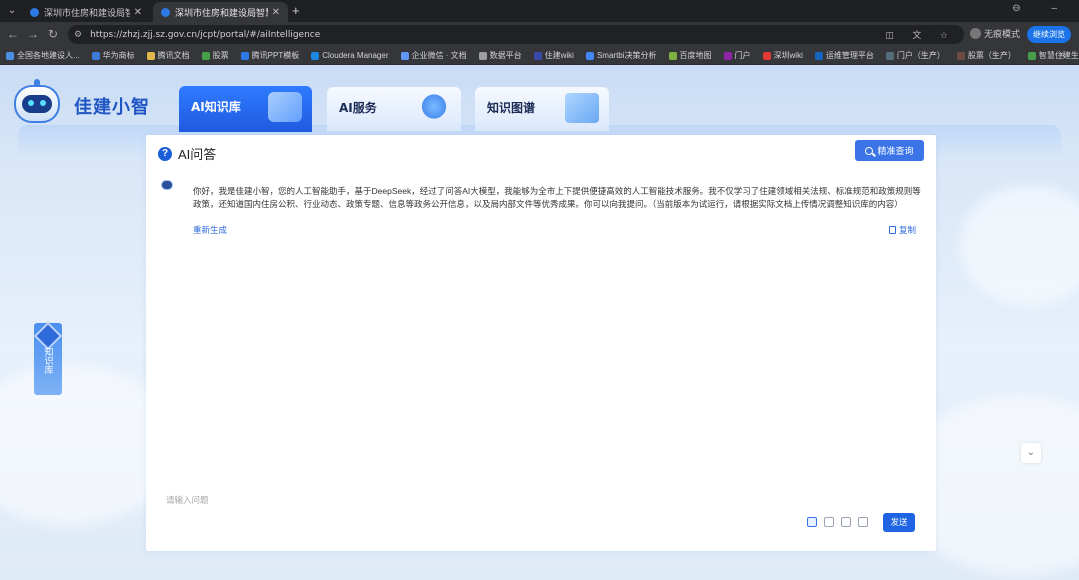  I want to click on incognito-indicator: 无痕模式, so click(995, 33).